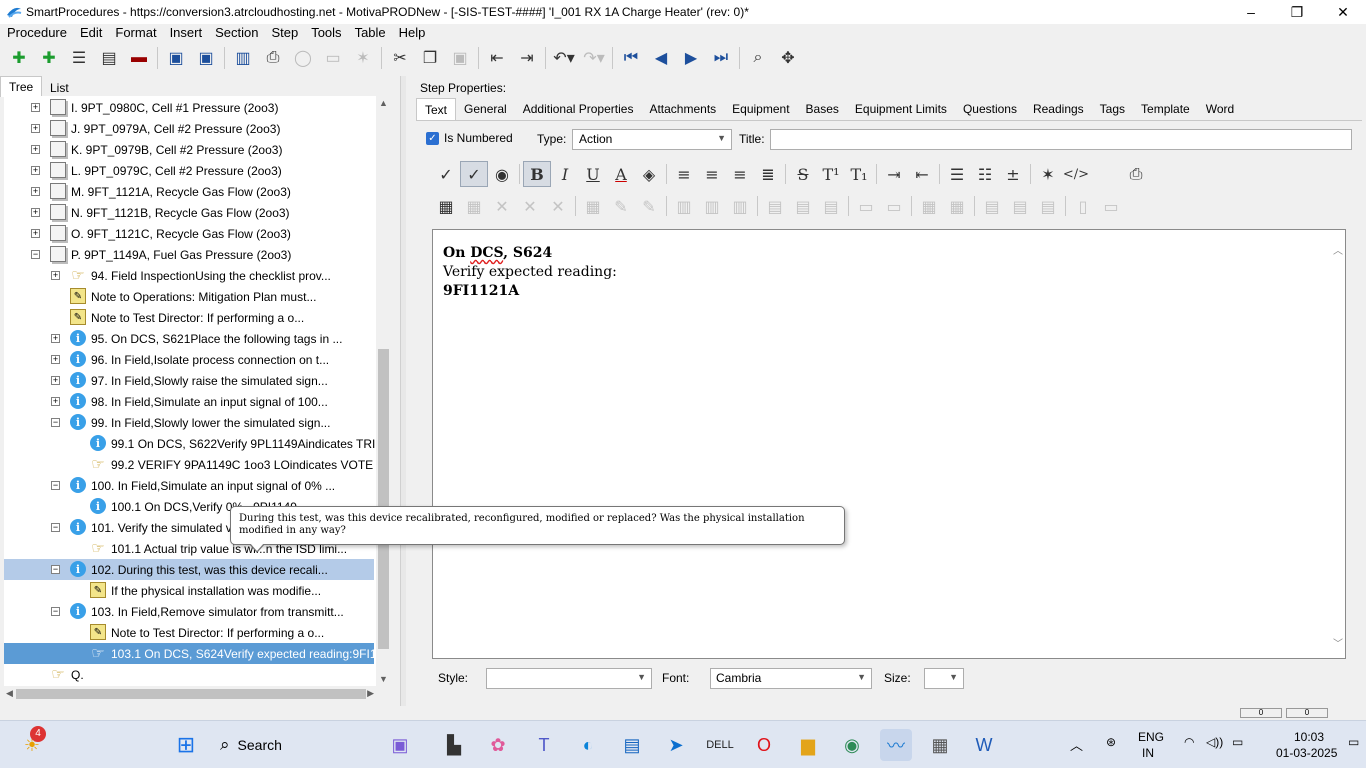 Image resolution: width=1366 pixels, height=768 pixels. I want to click on valign-middle-icon: ▤, so click(1020, 206).